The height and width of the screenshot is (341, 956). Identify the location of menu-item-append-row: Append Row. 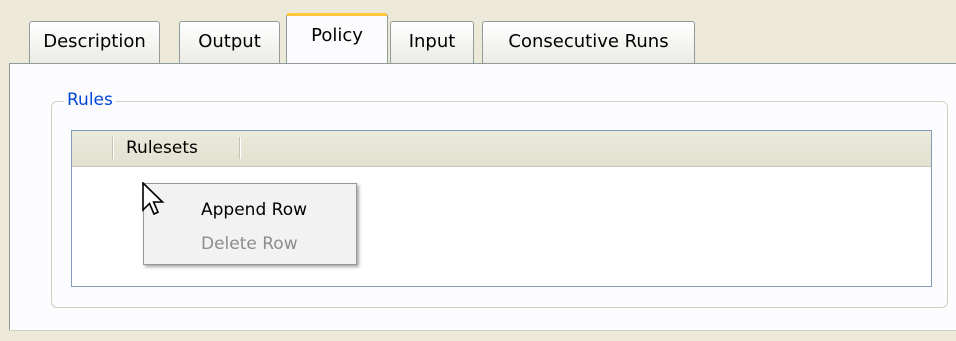
(254, 210).